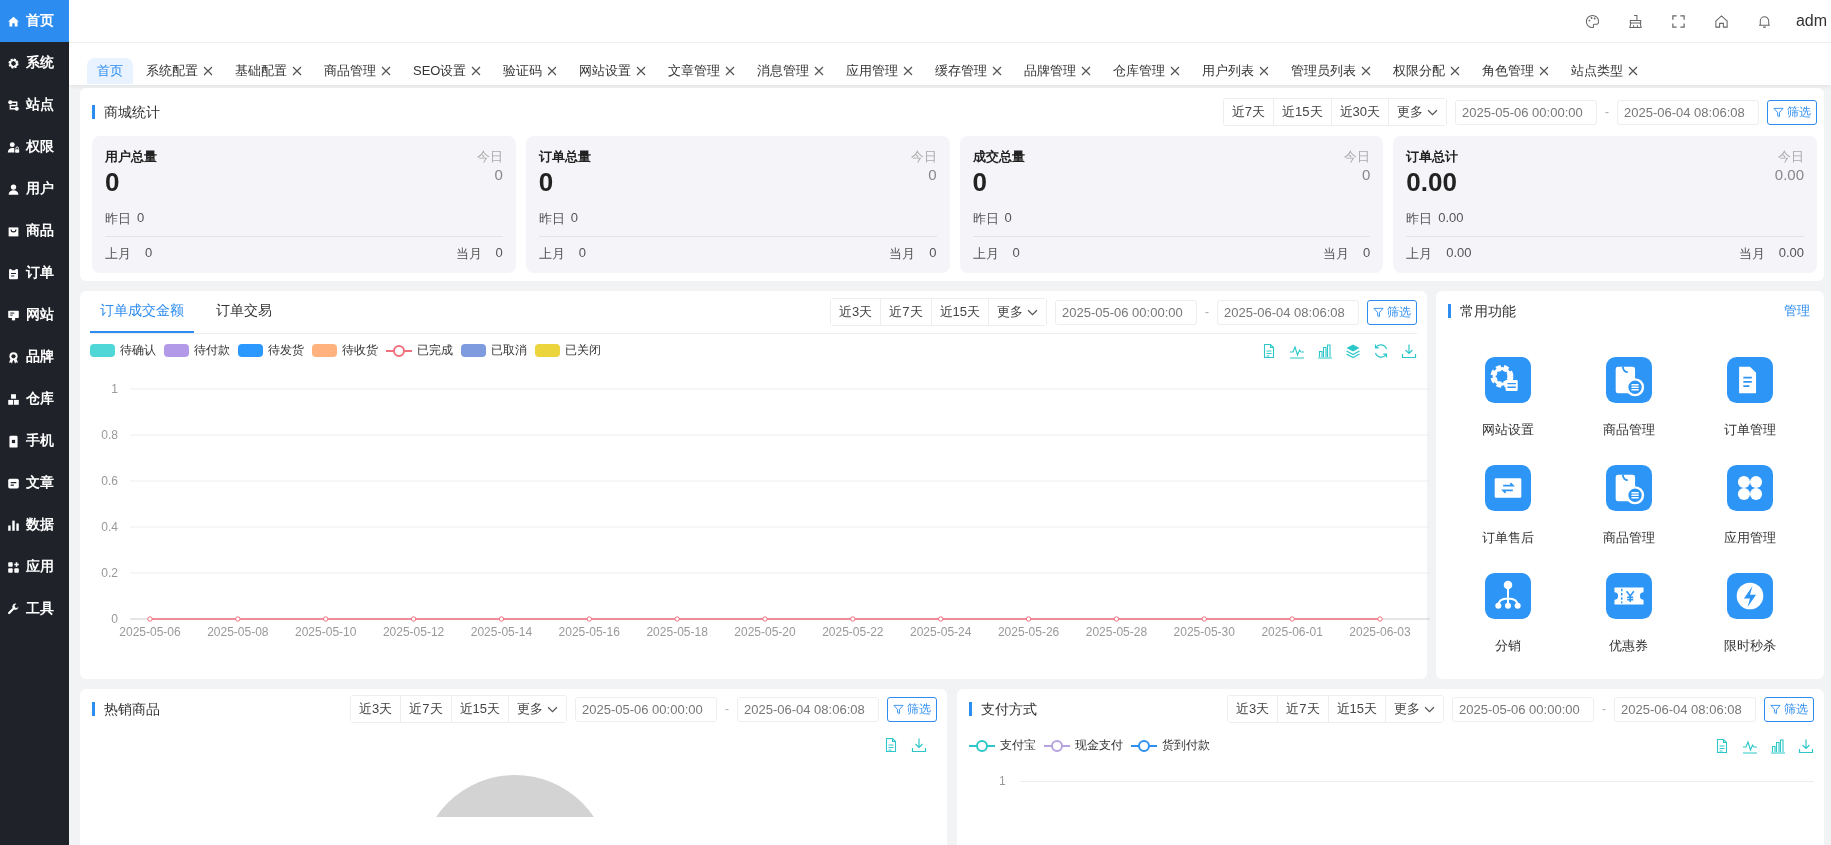  I want to click on x-axis-label: 2025-06-03, so click(1380, 632).